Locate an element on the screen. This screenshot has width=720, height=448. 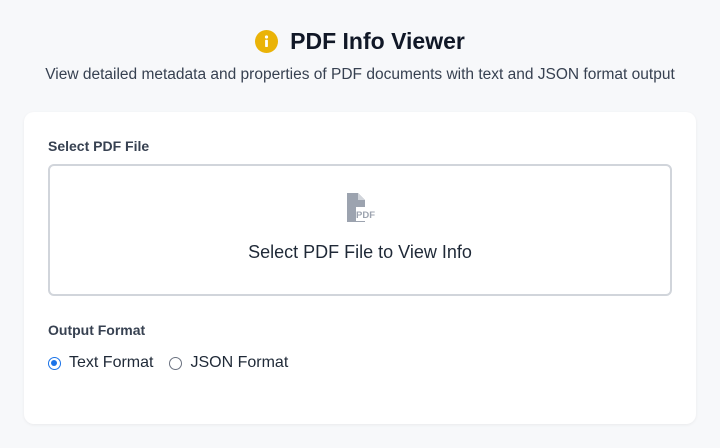
info-icon is located at coordinates (267, 41).